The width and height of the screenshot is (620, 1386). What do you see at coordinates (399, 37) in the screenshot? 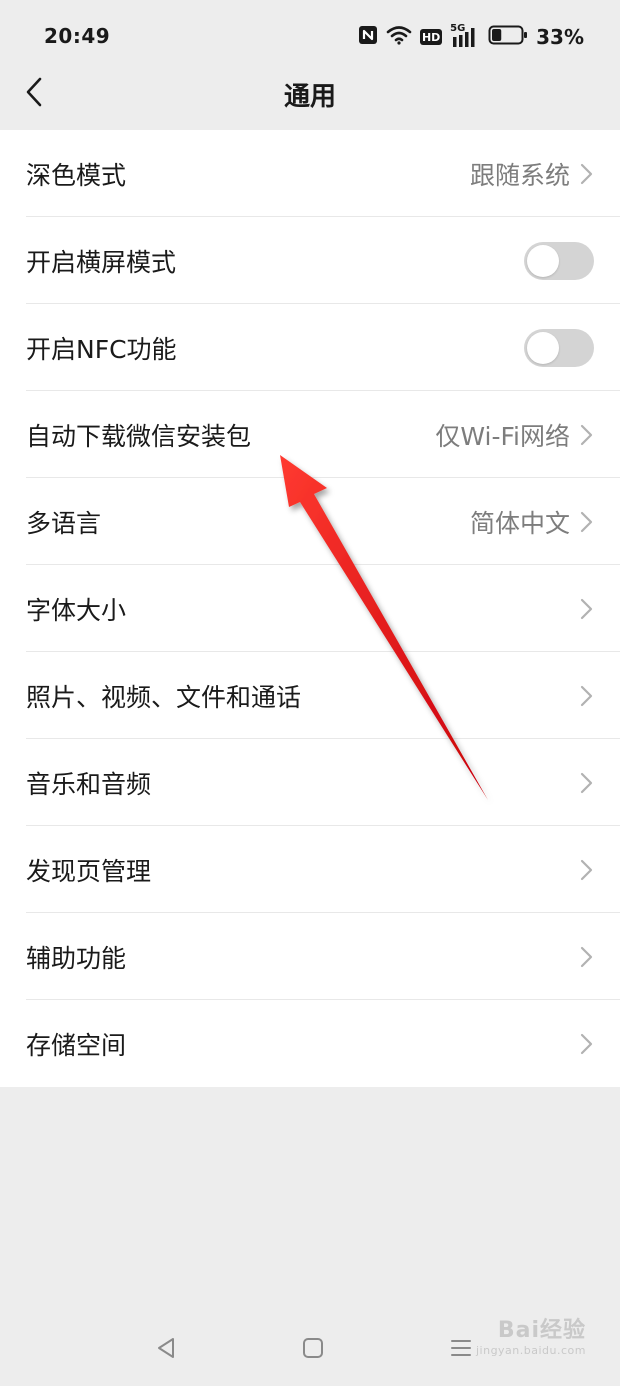
I see `wifi-icon` at bounding box center [399, 37].